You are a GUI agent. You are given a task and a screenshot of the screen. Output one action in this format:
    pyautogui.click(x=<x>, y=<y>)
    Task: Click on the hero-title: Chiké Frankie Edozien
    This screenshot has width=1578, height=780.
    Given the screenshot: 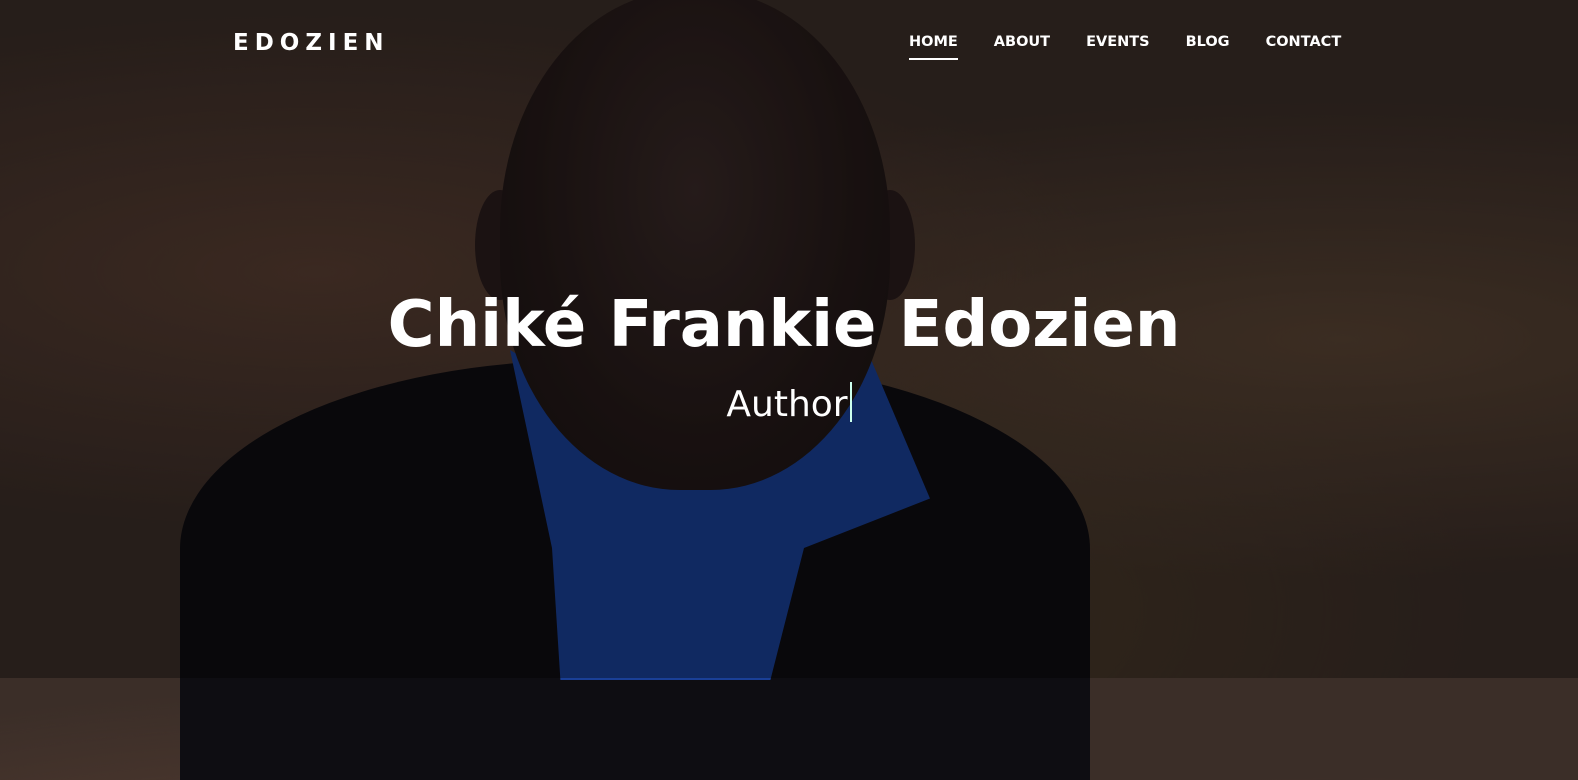 What is the action you would take?
    pyautogui.click(x=784, y=325)
    